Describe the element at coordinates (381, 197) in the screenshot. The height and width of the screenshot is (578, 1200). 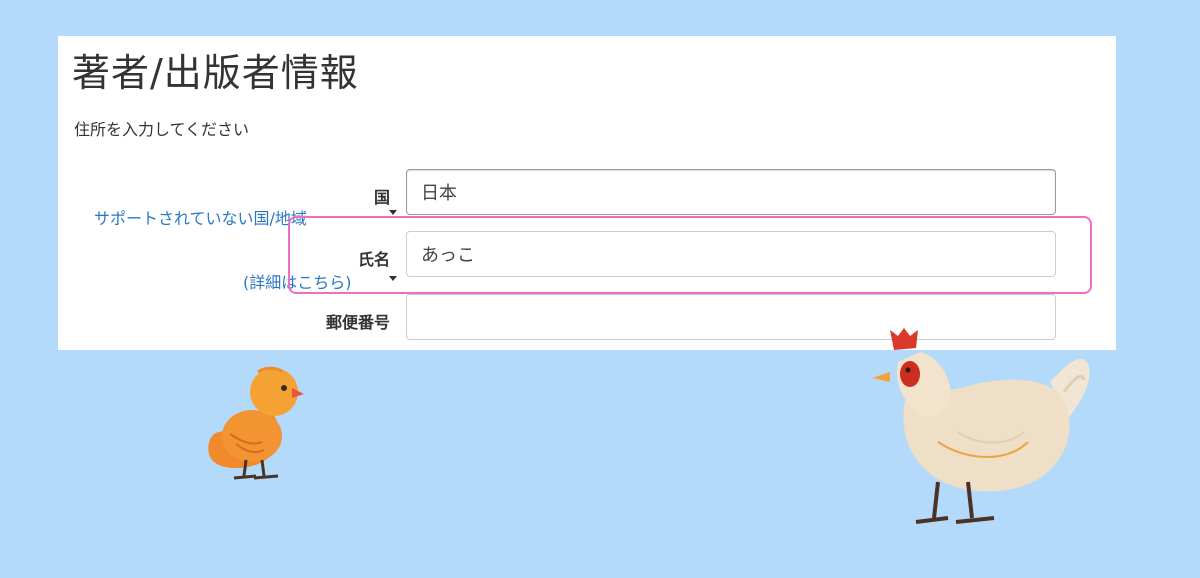
I see `country-label: 国` at that location.